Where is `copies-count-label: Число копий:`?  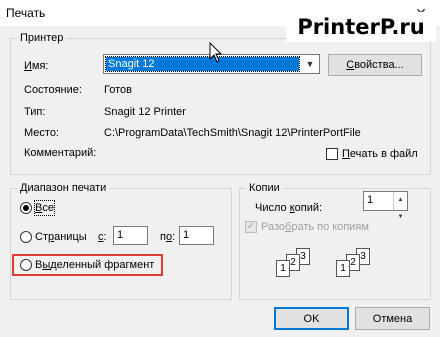
copies-count-label: Число копий: is located at coordinates (289, 208).